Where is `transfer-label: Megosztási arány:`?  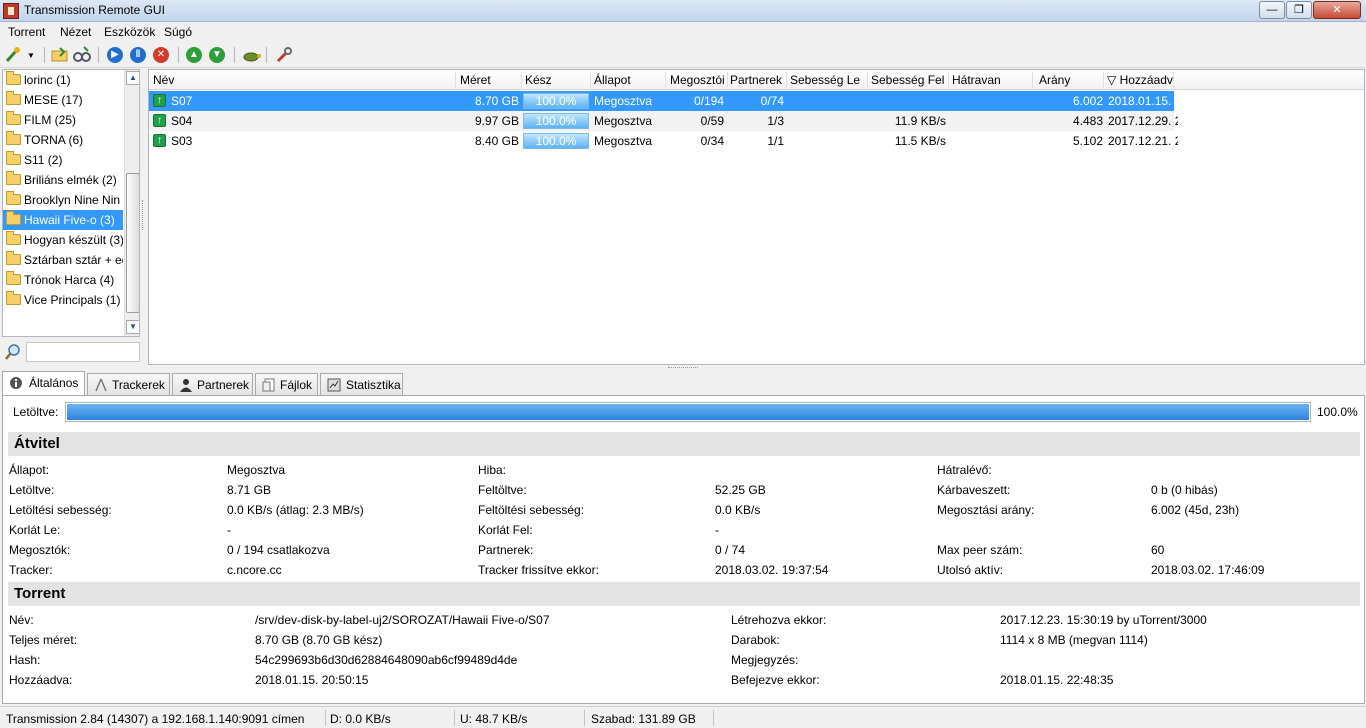
transfer-label: Megosztási arány: is located at coordinates (986, 510).